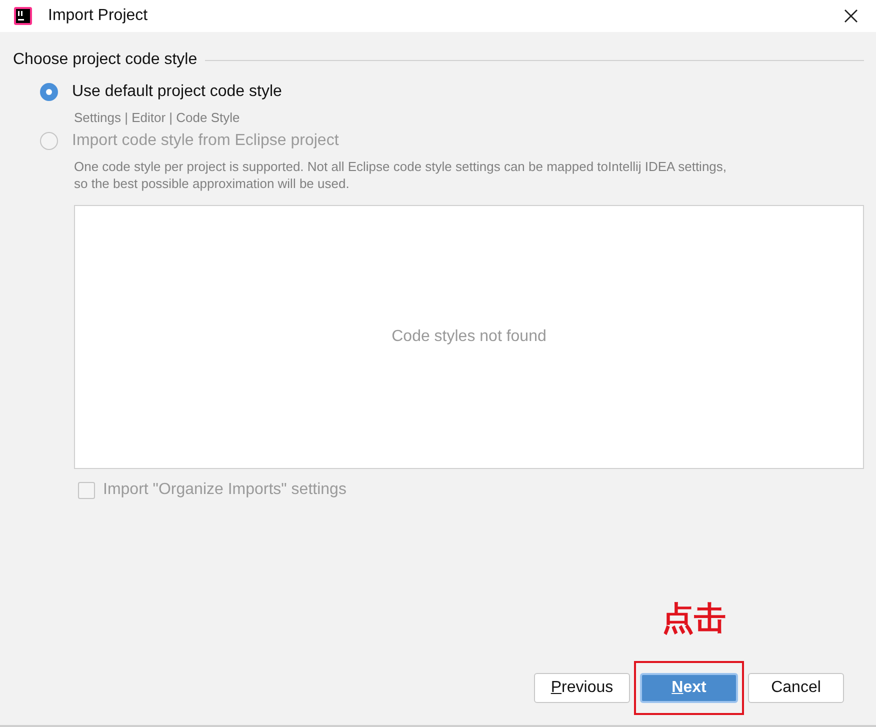 The image size is (876, 727). Describe the element at coordinates (205, 141) in the screenshot. I see `option-label: Import code style from Eclipse project` at that location.